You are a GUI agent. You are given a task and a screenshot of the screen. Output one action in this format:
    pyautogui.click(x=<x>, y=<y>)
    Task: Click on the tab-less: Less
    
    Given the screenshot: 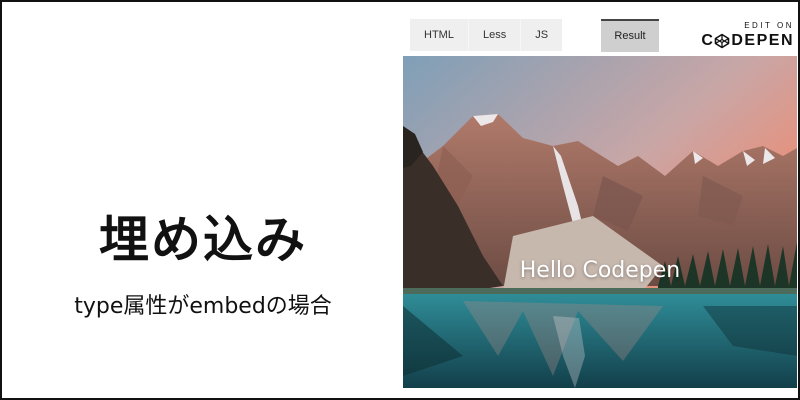 What is the action you would take?
    pyautogui.click(x=493, y=35)
    